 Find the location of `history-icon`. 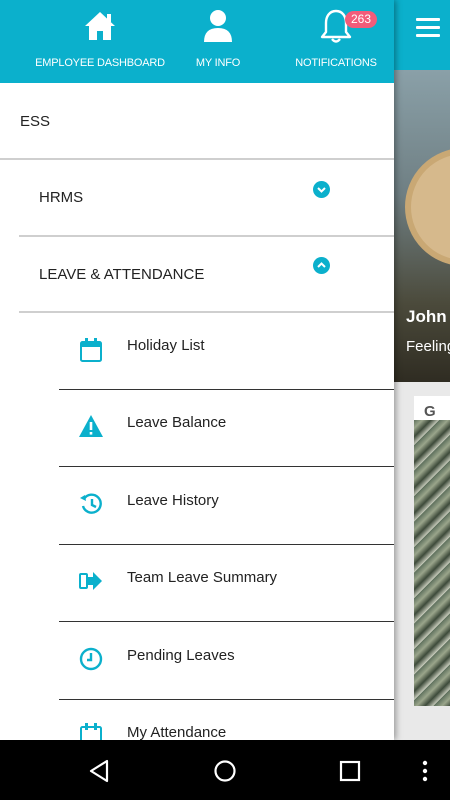

history-icon is located at coordinates (91, 504).